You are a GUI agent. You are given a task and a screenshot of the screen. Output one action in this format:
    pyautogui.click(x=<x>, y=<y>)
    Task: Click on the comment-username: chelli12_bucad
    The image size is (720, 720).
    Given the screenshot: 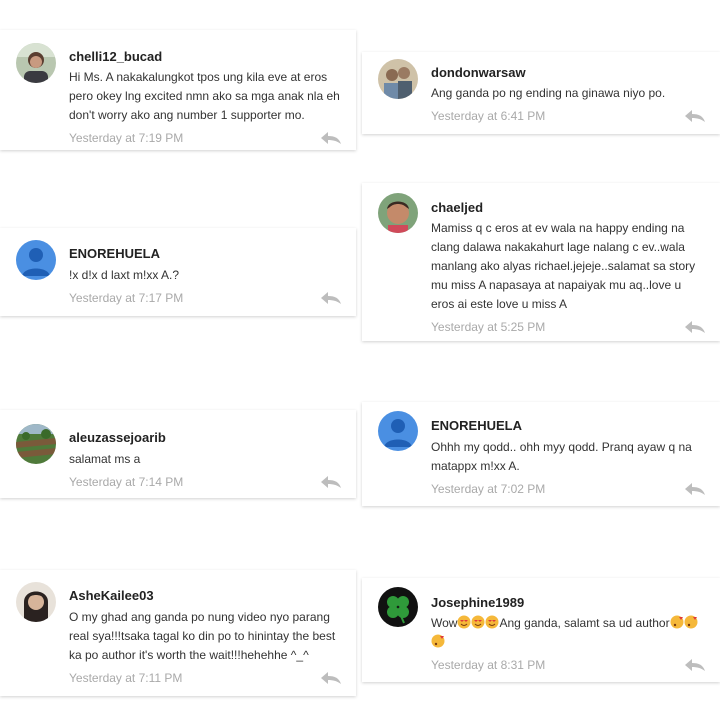 What is the action you would take?
    pyautogui.click(x=115, y=56)
    